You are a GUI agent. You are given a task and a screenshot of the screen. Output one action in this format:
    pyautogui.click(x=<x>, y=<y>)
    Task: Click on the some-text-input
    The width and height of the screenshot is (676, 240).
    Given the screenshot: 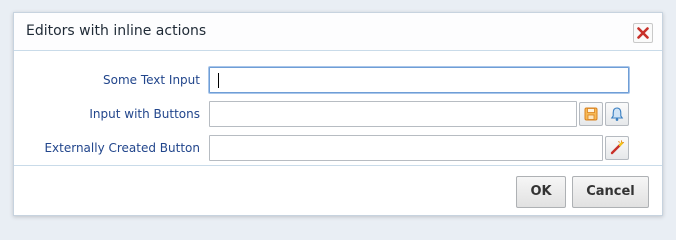 What is the action you would take?
    pyautogui.click(x=419, y=80)
    